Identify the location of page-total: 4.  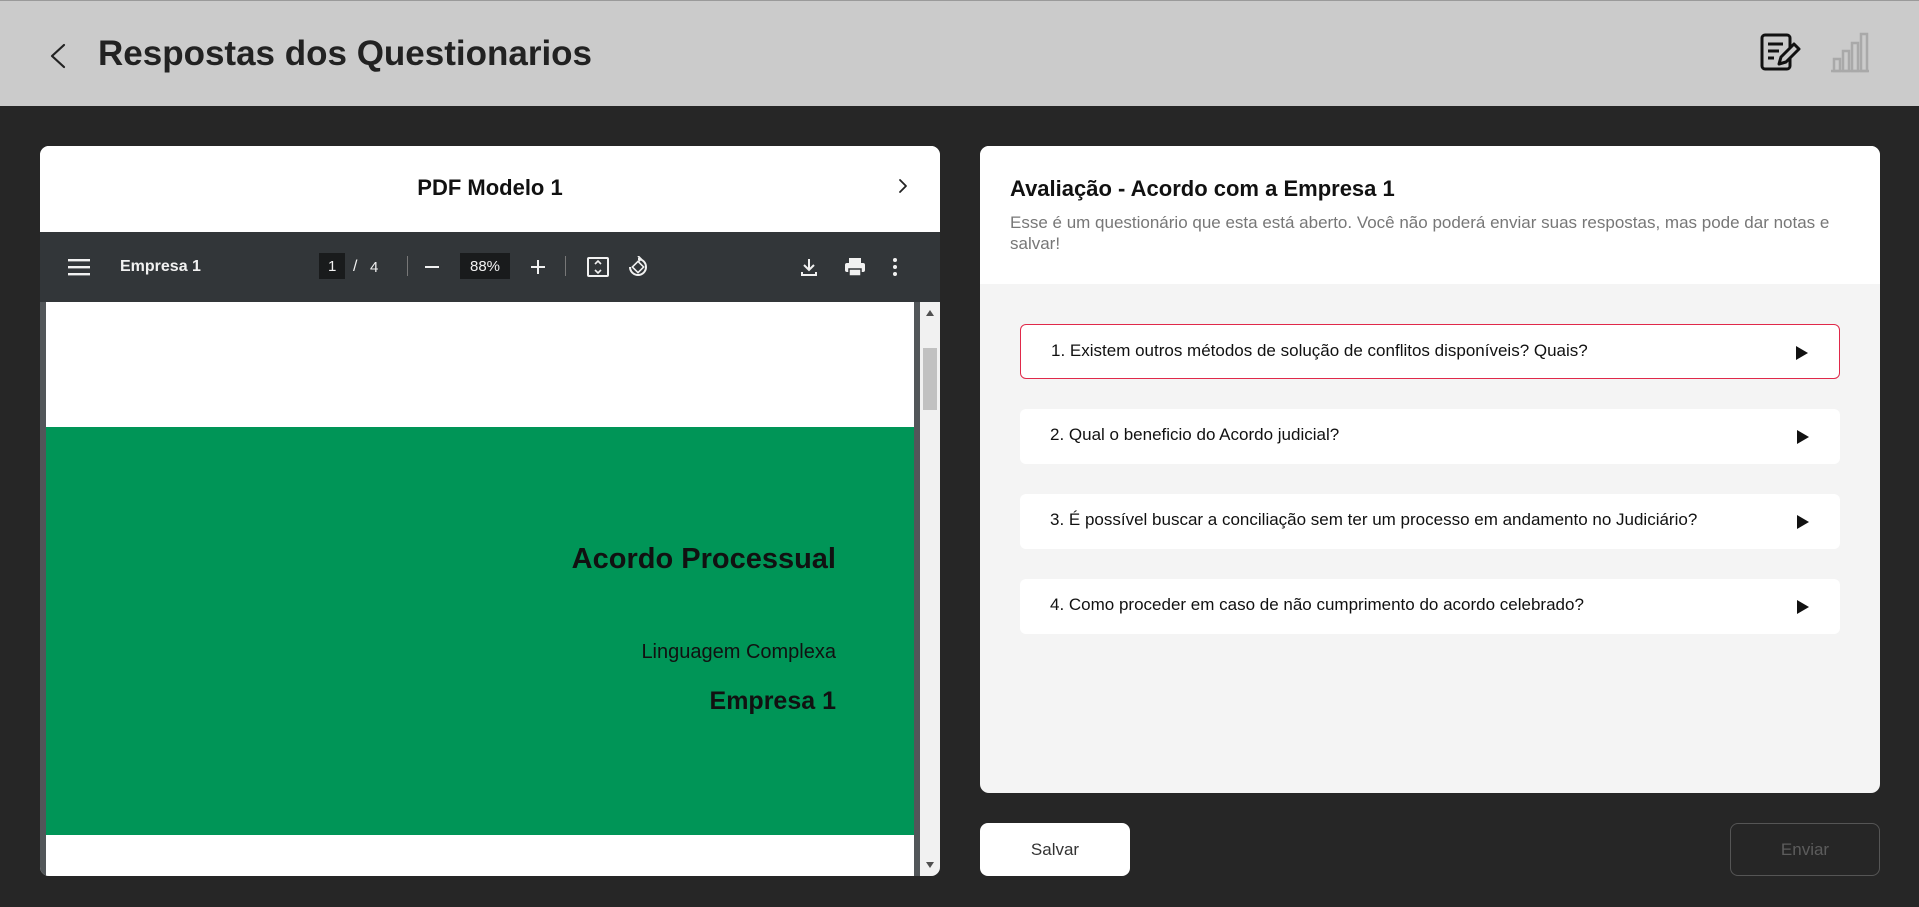
(374, 267).